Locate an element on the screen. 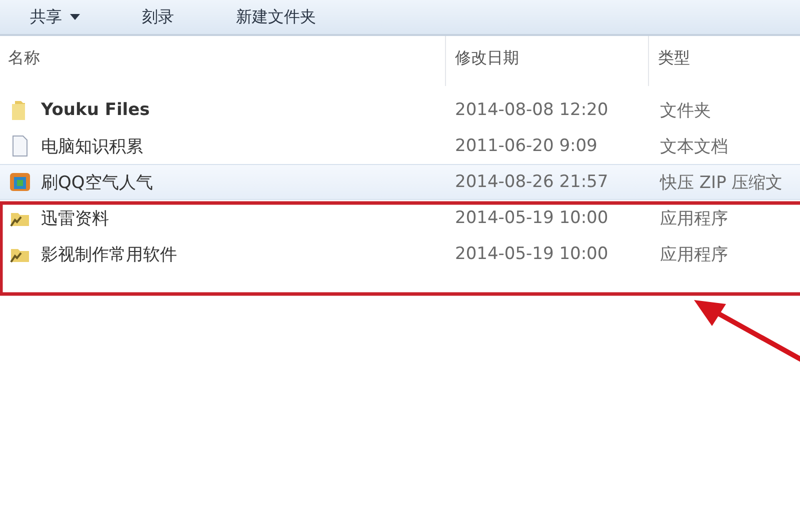  file-name: 刷QQ空气人气 is located at coordinates (97, 183).